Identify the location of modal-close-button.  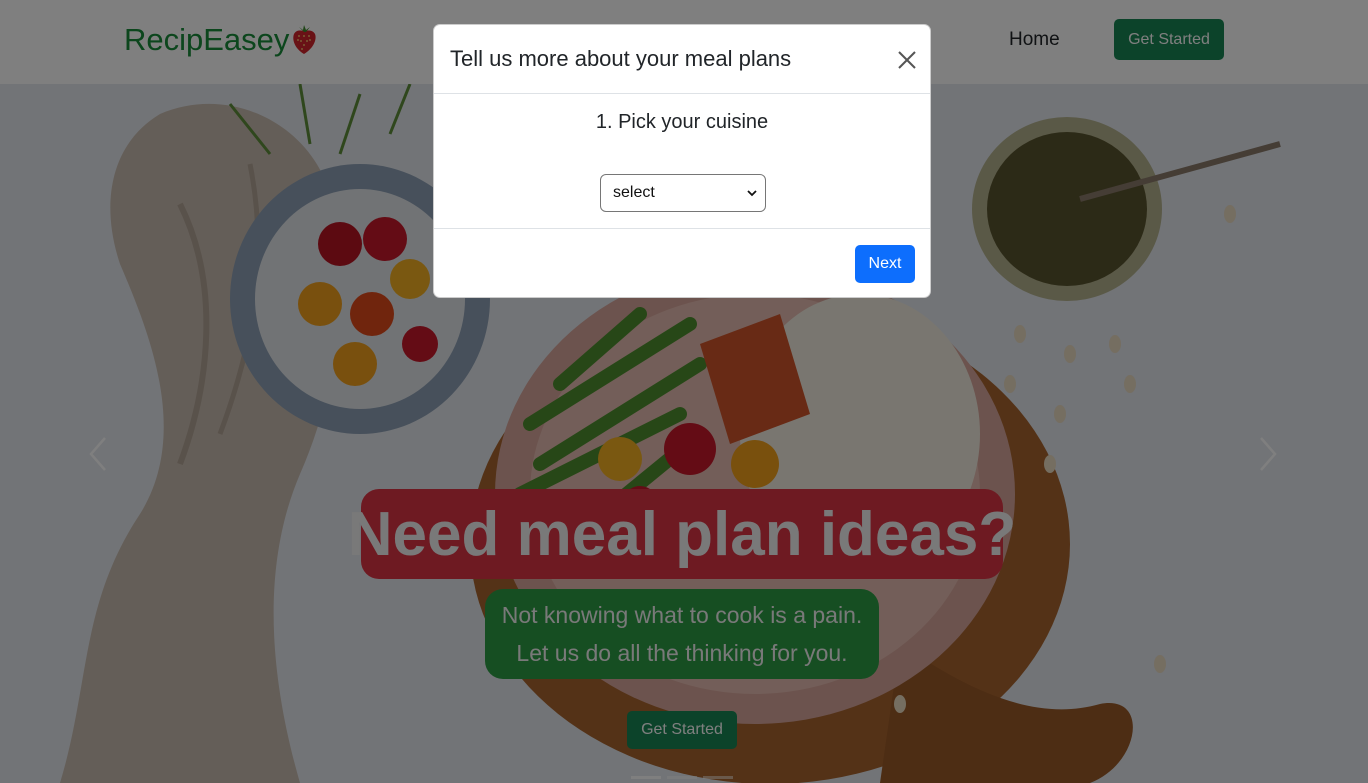
(907, 60).